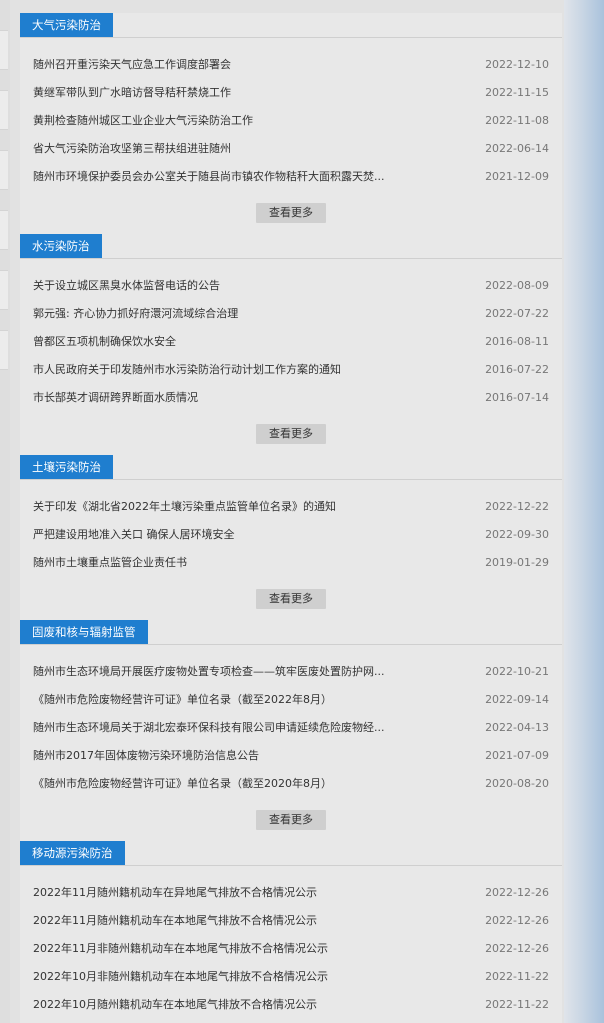  What do you see at coordinates (517, 341) in the screenshot?
I see `news-date: 2016-08-11` at bounding box center [517, 341].